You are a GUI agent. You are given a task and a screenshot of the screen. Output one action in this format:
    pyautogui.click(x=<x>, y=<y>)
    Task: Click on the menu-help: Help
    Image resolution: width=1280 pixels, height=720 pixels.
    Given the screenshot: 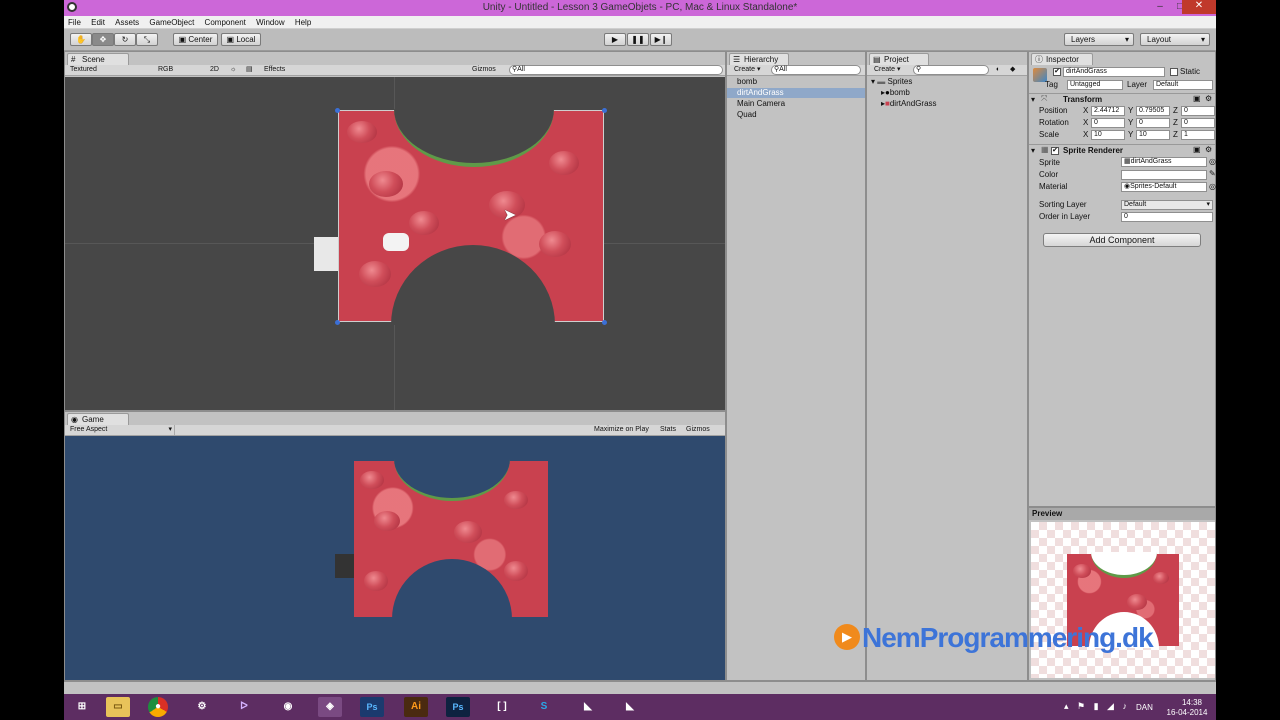 What is the action you would take?
    pyautogui.click(x=303, y=21)
    